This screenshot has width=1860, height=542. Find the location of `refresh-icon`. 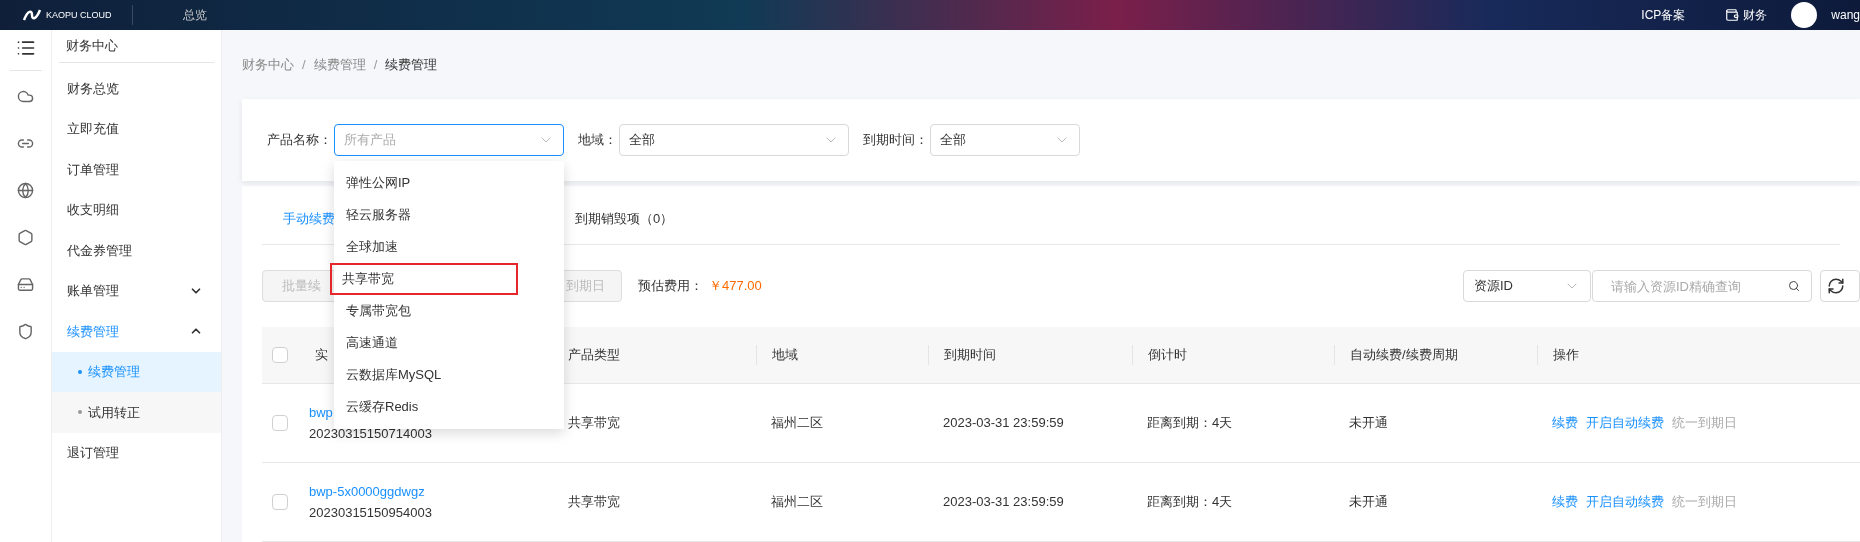

refresh-icon is located at coordinates (1836, 286).